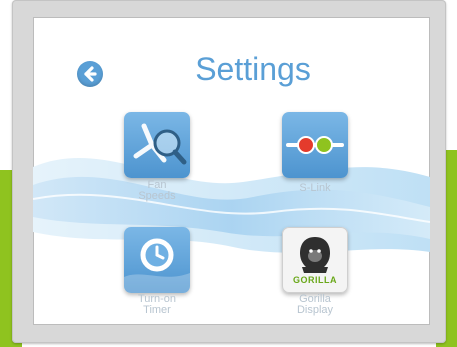 This screenshot has height=347, width=457. I want to click on back-button, so click(90, 74).